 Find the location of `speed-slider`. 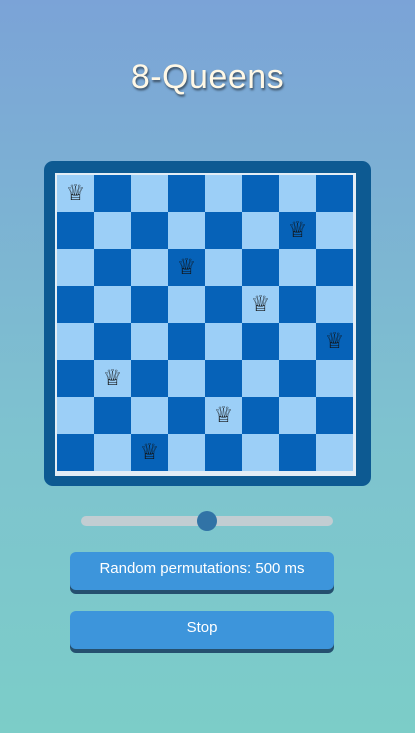

speed-slider is located at coordinates (207, 521).